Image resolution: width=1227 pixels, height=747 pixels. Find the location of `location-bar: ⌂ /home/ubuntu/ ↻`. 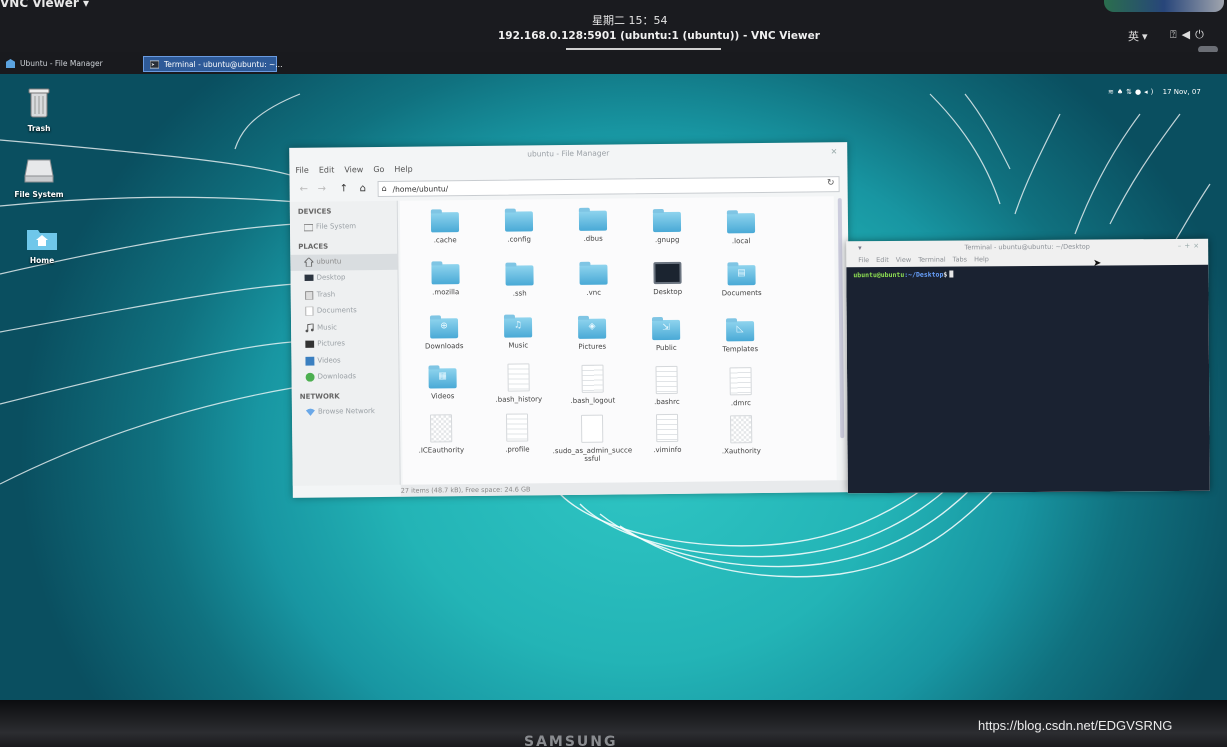

location-bar: ⌂ /home/ubuntu/ ↻ is located at coordinates (608, 187).